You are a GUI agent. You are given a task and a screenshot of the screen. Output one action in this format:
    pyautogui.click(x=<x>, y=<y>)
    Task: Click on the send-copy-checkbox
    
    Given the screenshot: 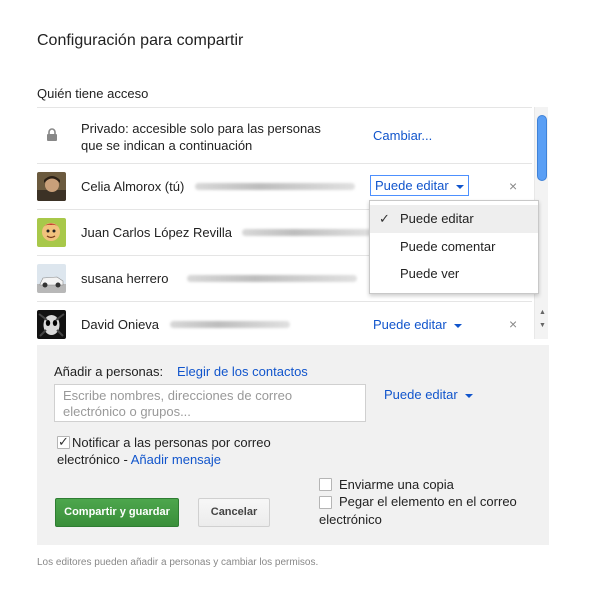 What is the action you would take?
    pyautogui.click(x=325, y=484)
    